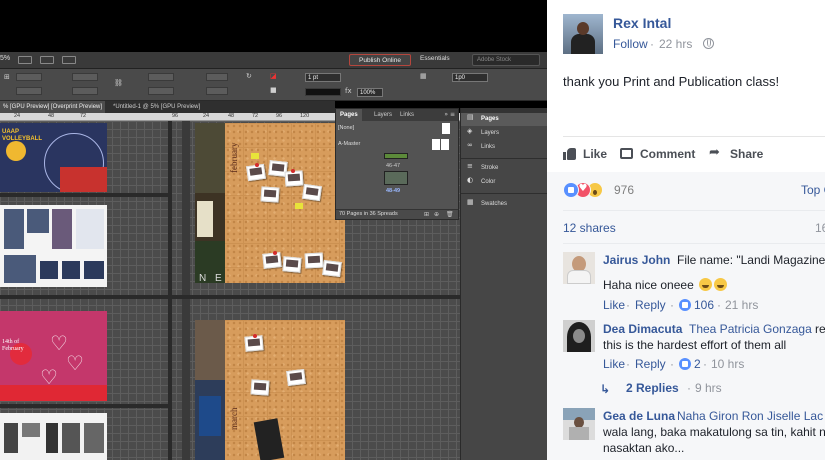  I want to click on view-options-icon, so click(25, 60).